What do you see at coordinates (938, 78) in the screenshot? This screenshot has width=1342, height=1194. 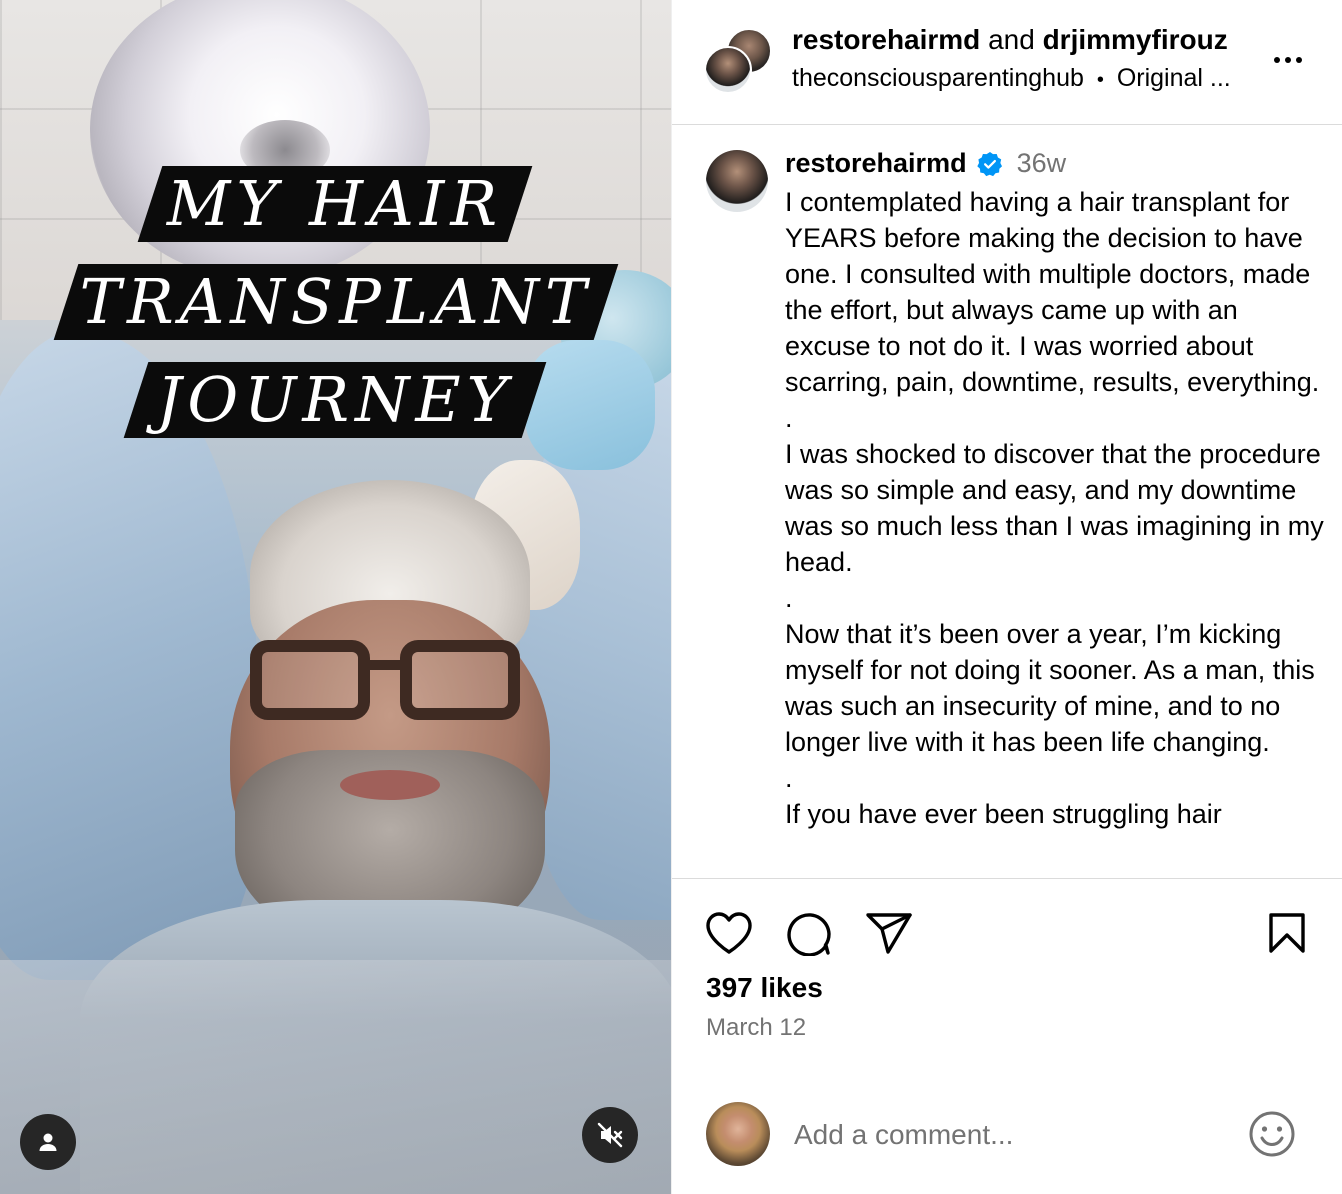 I see `audio-source-link: theconsciousparentinghub` at bounding box center [938, 78].